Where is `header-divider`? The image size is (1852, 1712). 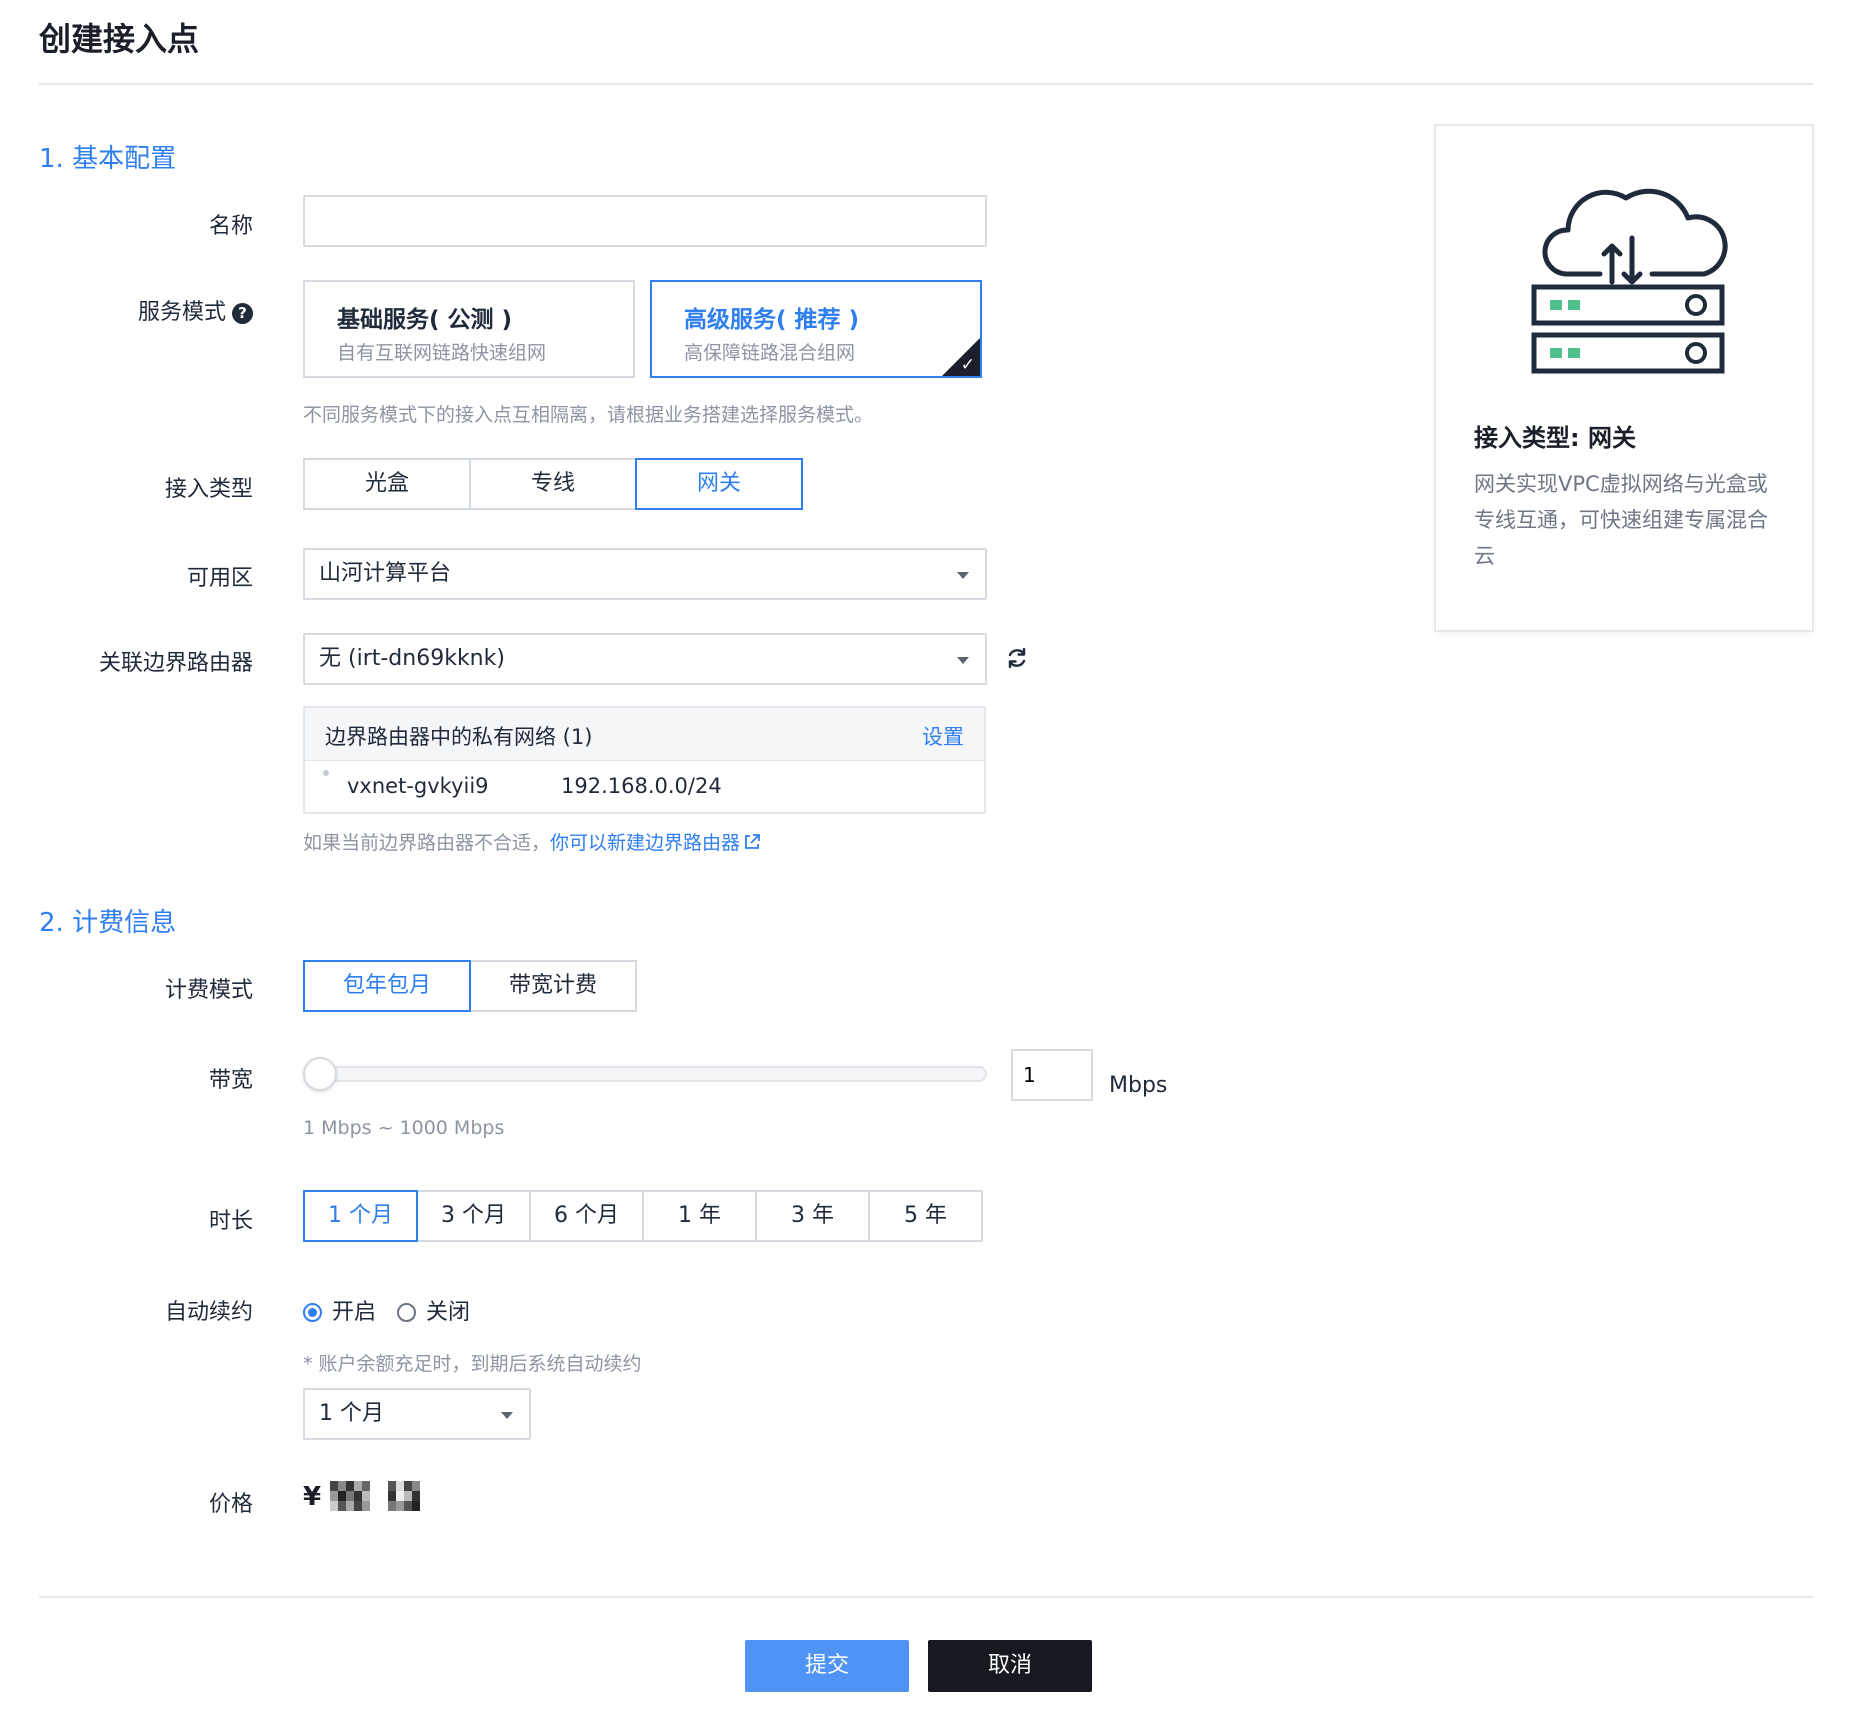
header-divider is located at coordinates (926, 84).